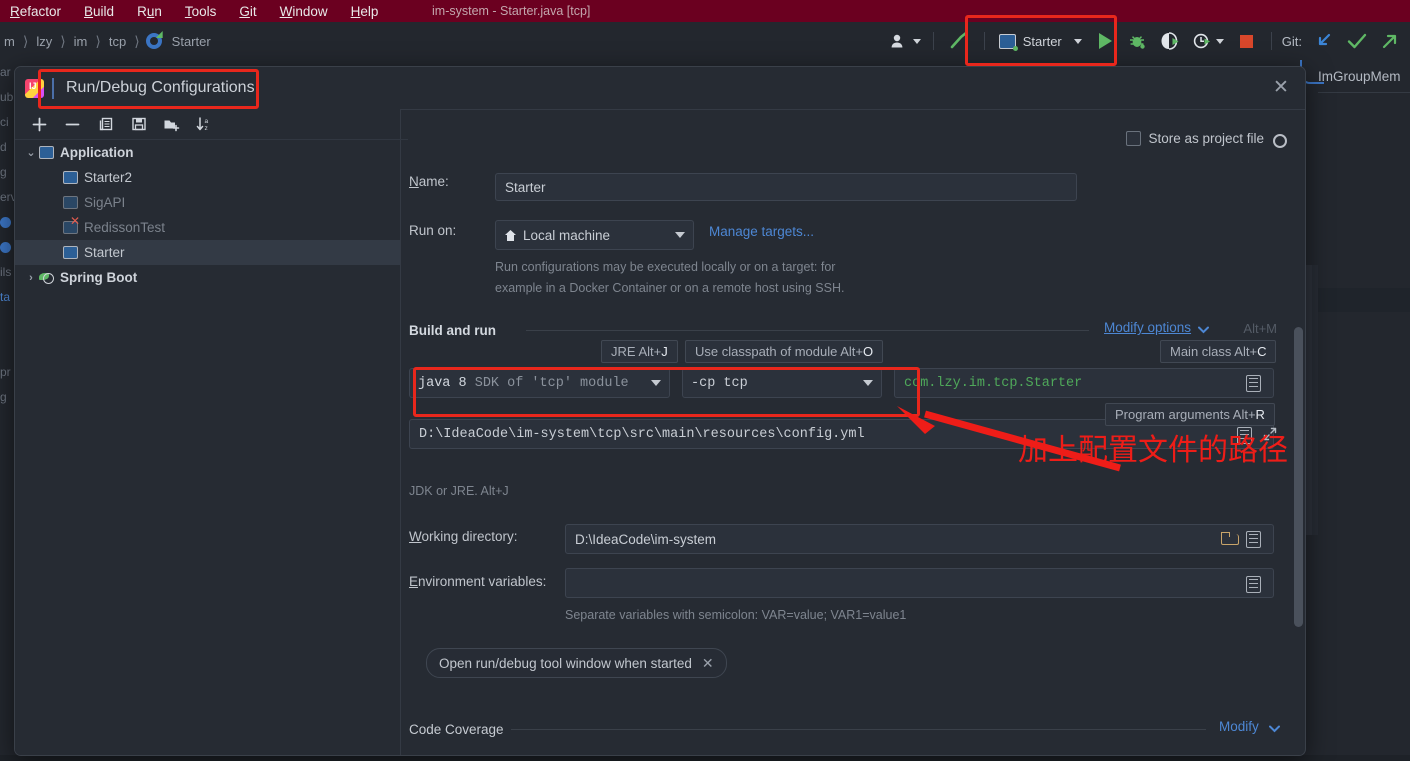  What do you see at coordinates (70, 252) in the screenshot?
I see `config-icon` at bounding box center [70, 252].